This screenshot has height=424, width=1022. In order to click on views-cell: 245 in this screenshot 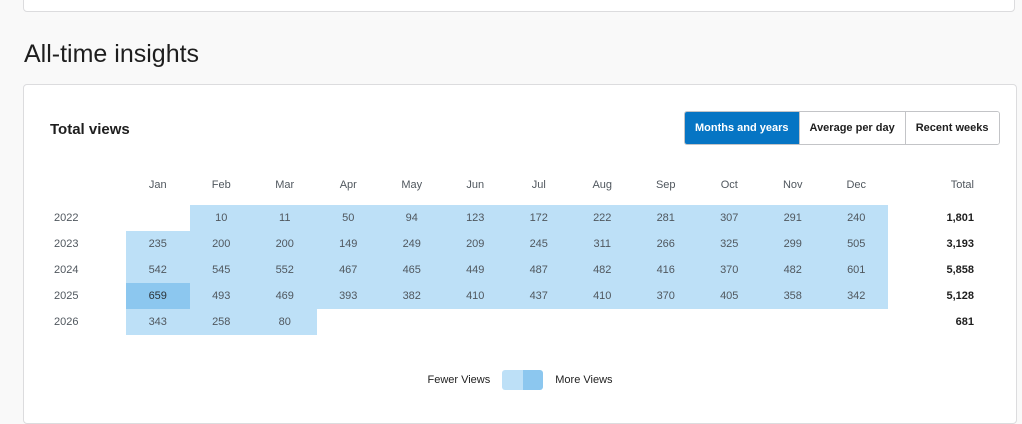, I will do `click(539, 244)`.